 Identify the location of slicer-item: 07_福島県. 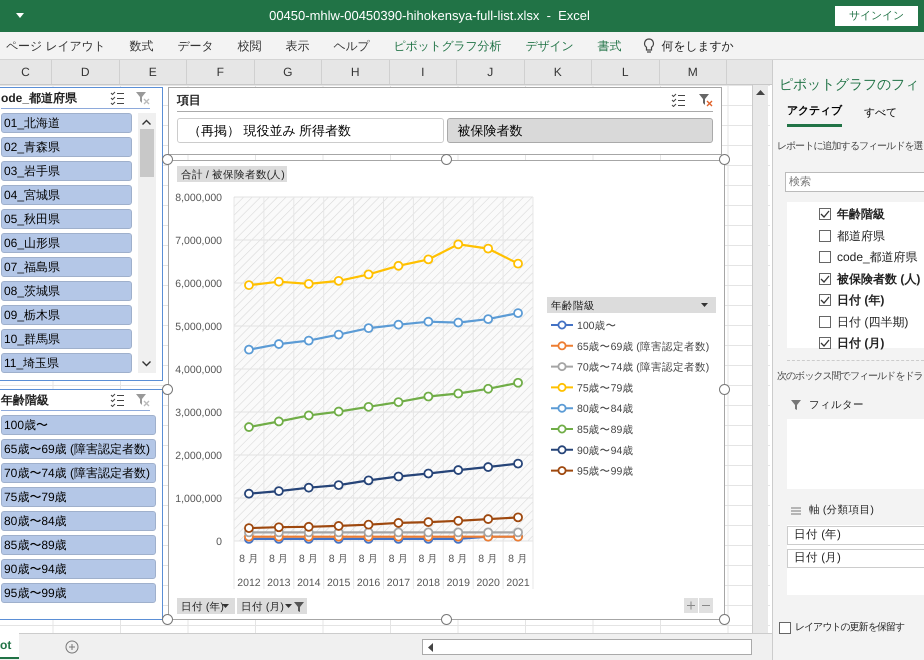
(66, 267).